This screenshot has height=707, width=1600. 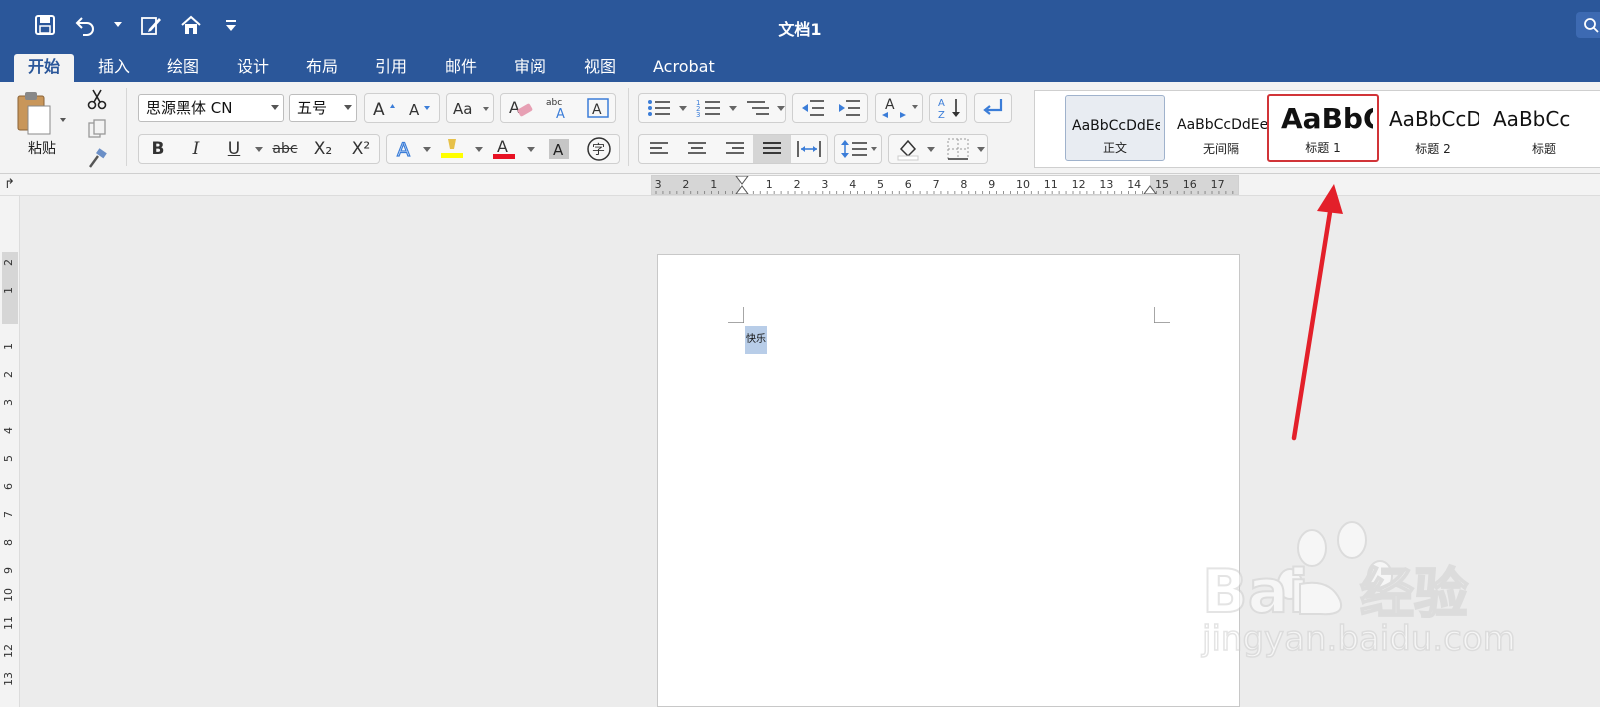 What do you see at coordinates (275, 107) in the screenshot?
I see `chevron-down-icon` at bounding box center [275, 107].